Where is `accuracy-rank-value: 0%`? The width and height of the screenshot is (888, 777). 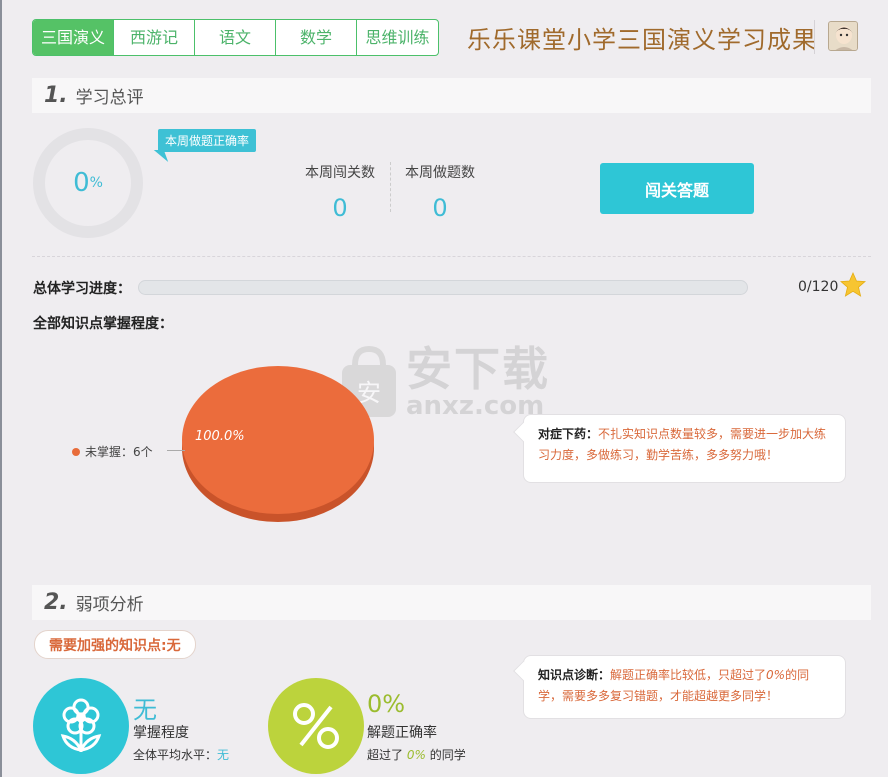 accuracy-rank-value: 0% is located at coordinates (416, 755).